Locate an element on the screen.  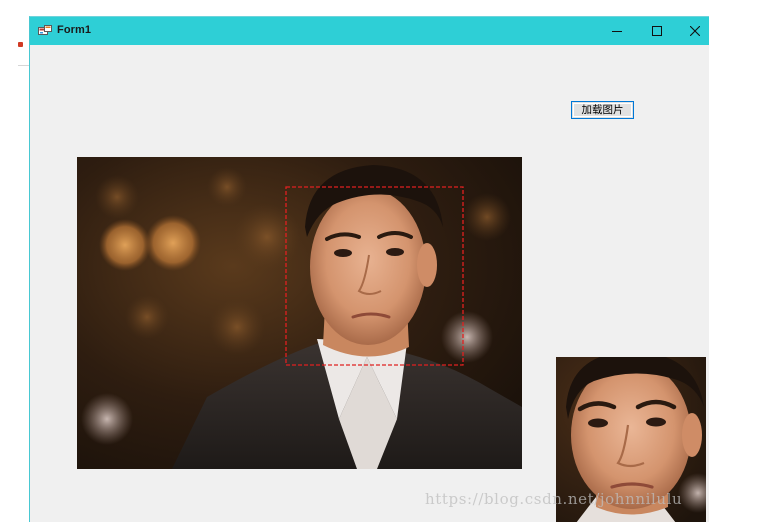
background-divider is located at coordinates (23, 65).